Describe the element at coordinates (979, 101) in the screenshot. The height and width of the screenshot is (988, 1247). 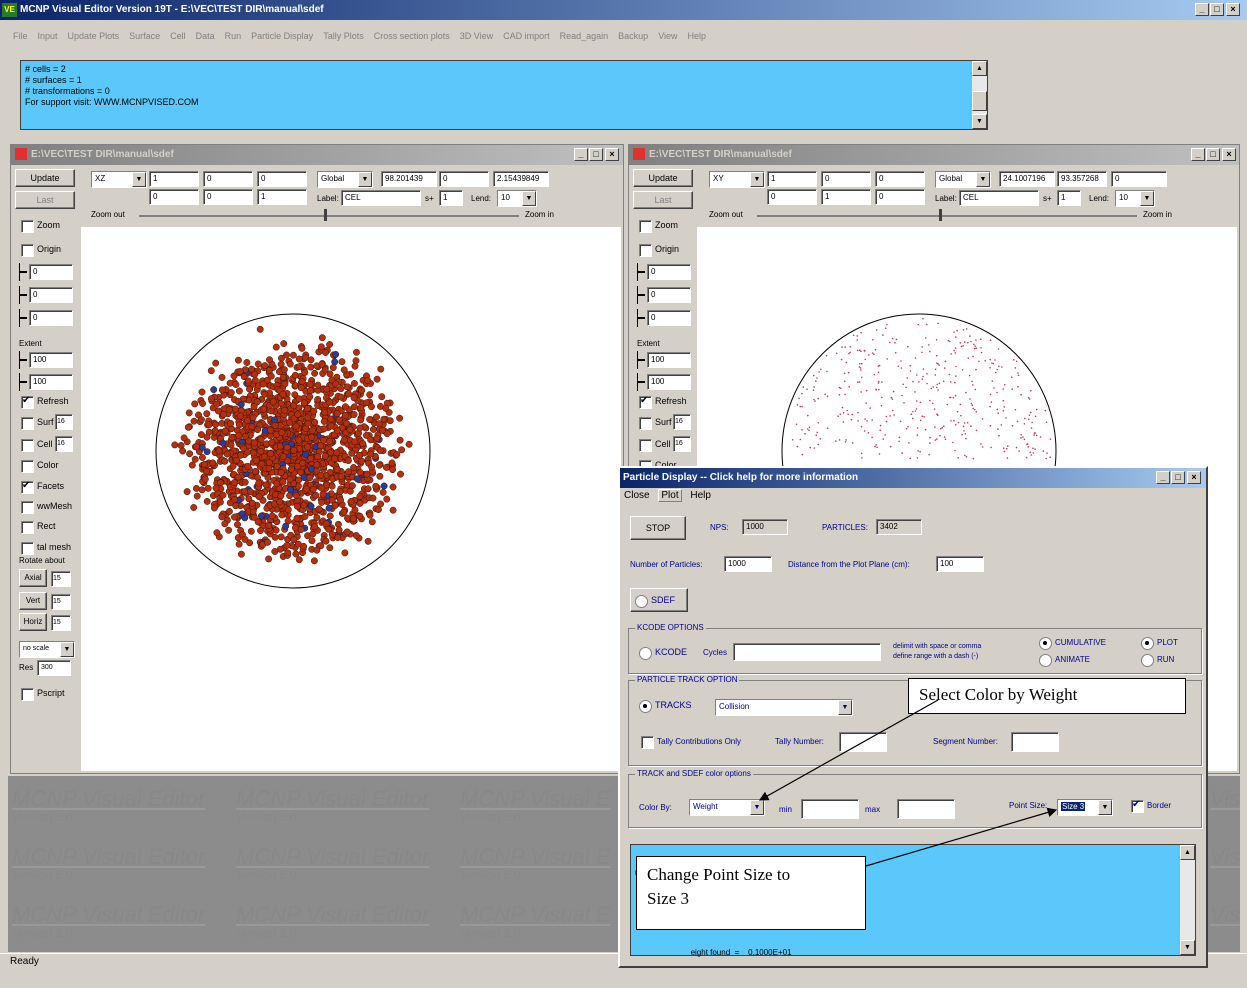
I see `scroll-thumb` at that location.